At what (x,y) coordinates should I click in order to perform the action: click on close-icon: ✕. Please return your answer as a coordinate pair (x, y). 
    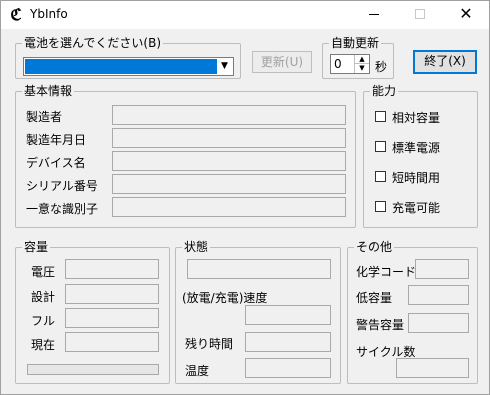
    Looking at the image, I should click on (466, 13).